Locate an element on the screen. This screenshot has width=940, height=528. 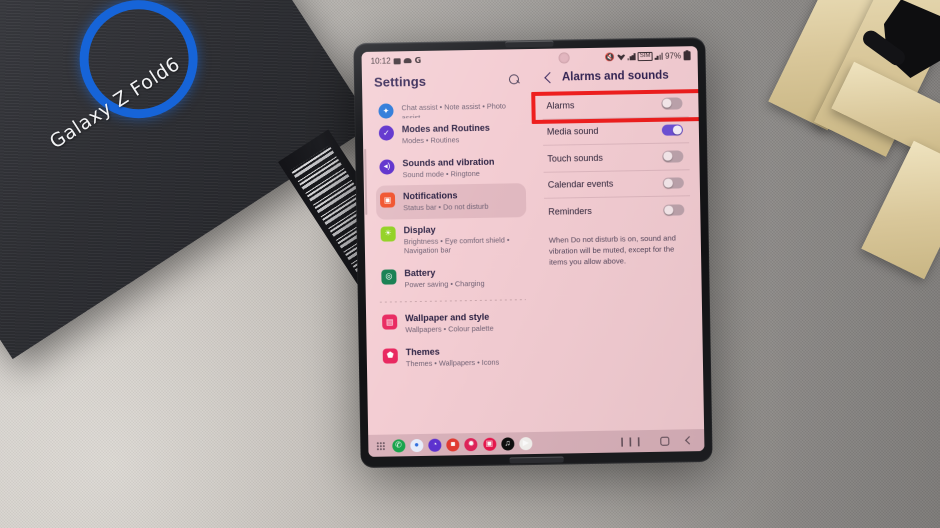
settings-item-text: Themes Themes • Wallpapers • Icons is located at coordinates (453, 356).